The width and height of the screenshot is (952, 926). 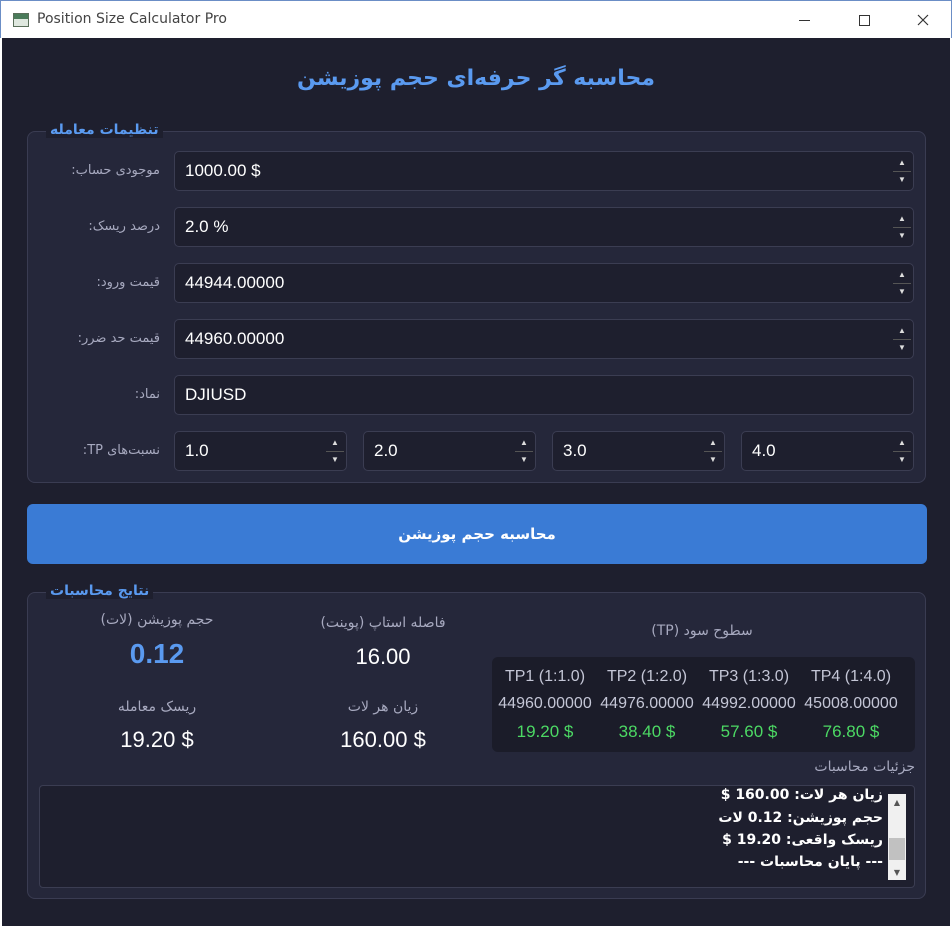 I want to click on tp-level-profit: 19.20 $, so click(x=545, y=731).